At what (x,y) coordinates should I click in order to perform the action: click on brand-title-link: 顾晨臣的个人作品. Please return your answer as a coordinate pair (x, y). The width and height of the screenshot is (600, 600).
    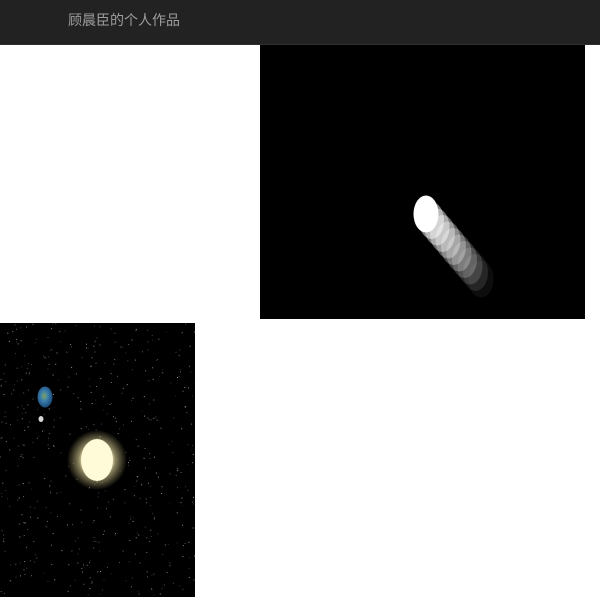
    Looking at the image, I should click on (124, 21).